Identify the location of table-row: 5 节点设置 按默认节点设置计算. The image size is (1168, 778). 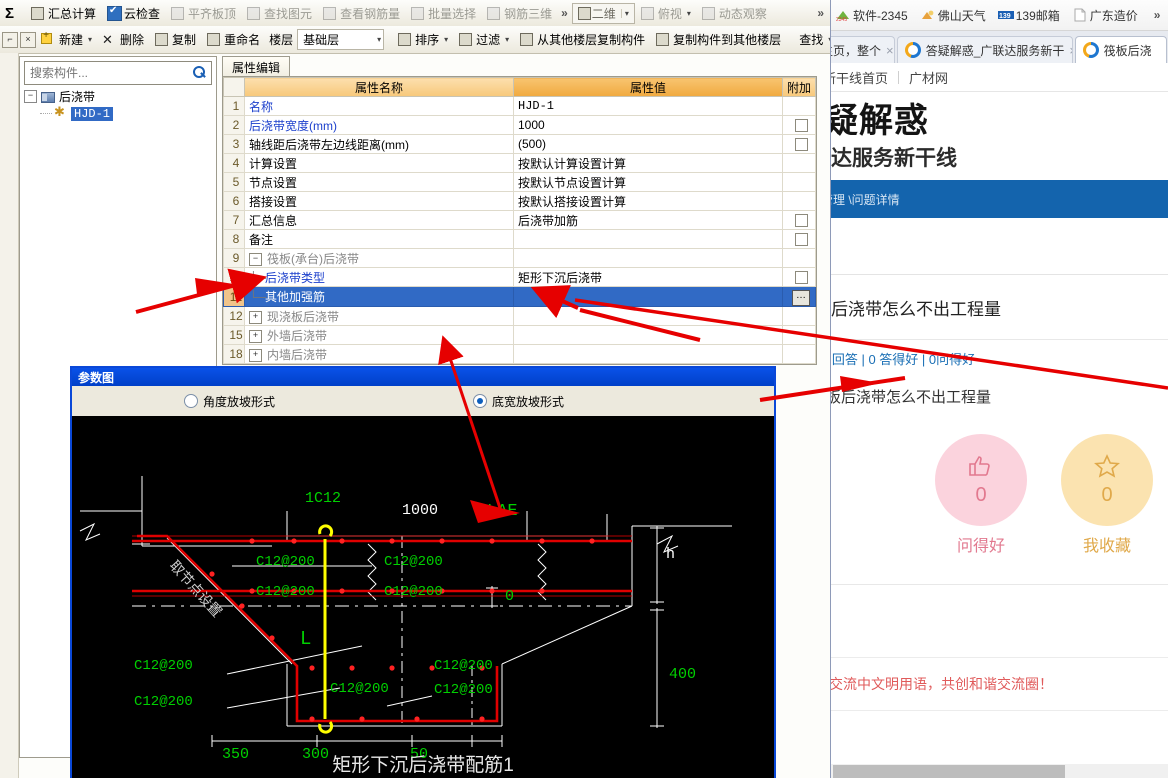
(519, 182).